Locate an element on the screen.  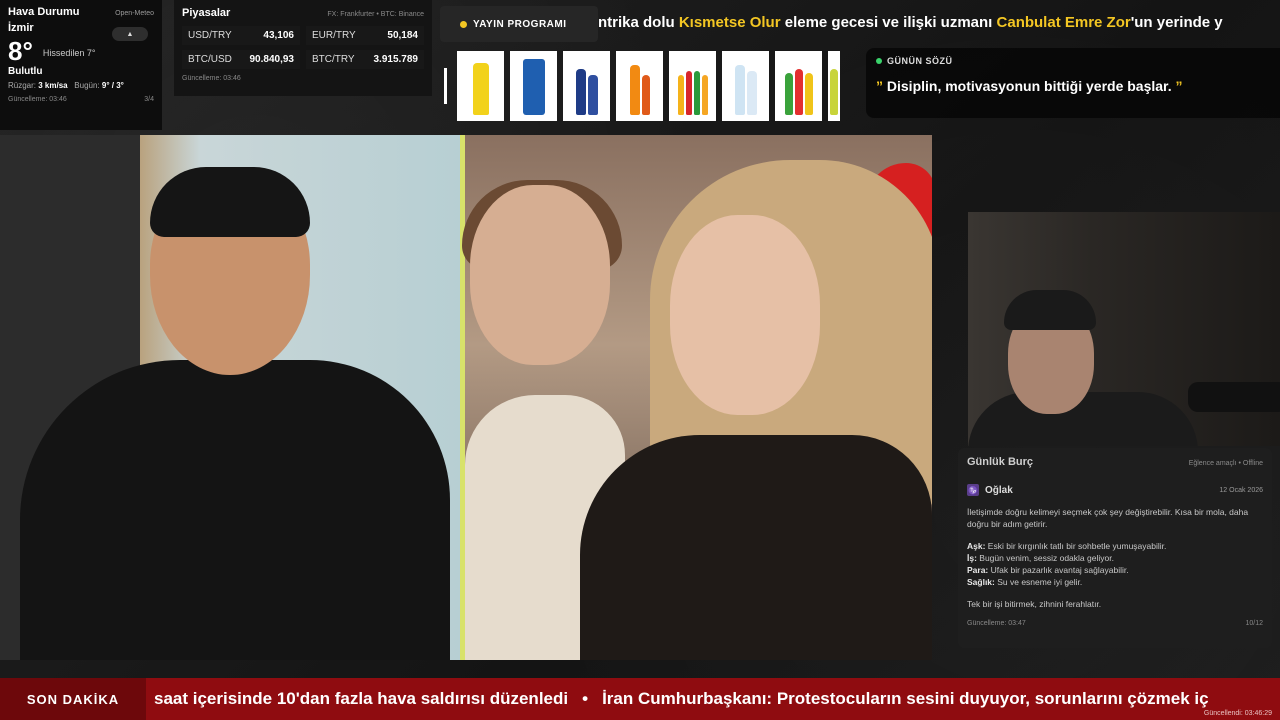
schedule-label: YAYIN PROGRAMI is located at coordinates (520, 24).